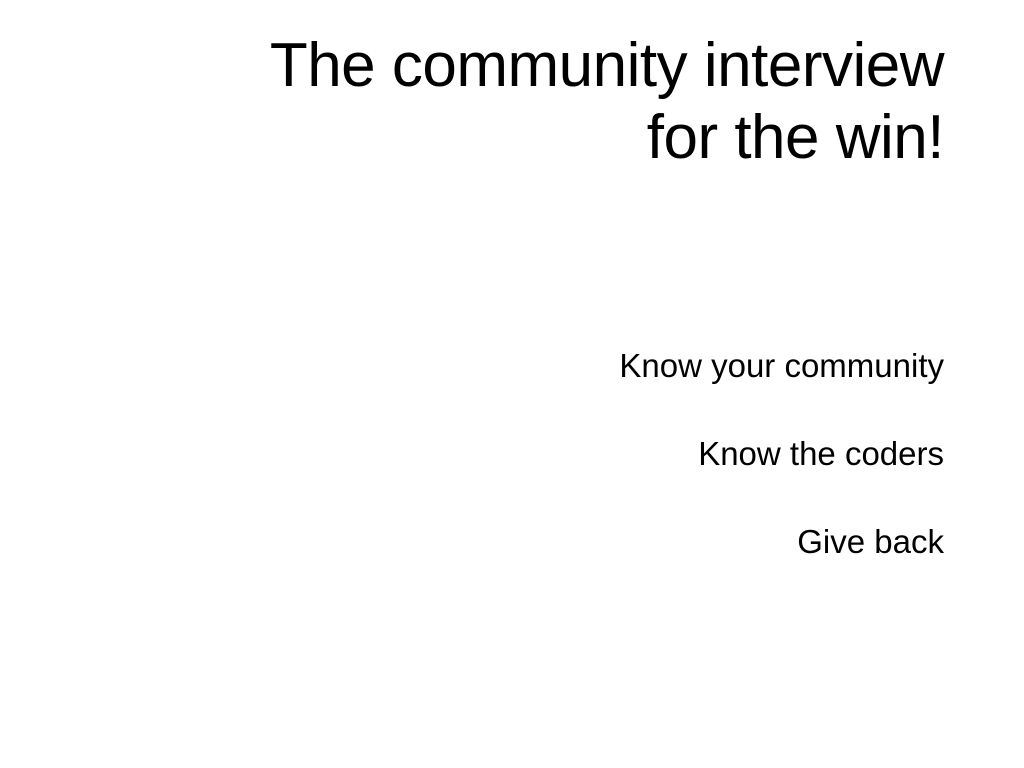  I want to click on bullet-item: Know your community, so click(781, 365).